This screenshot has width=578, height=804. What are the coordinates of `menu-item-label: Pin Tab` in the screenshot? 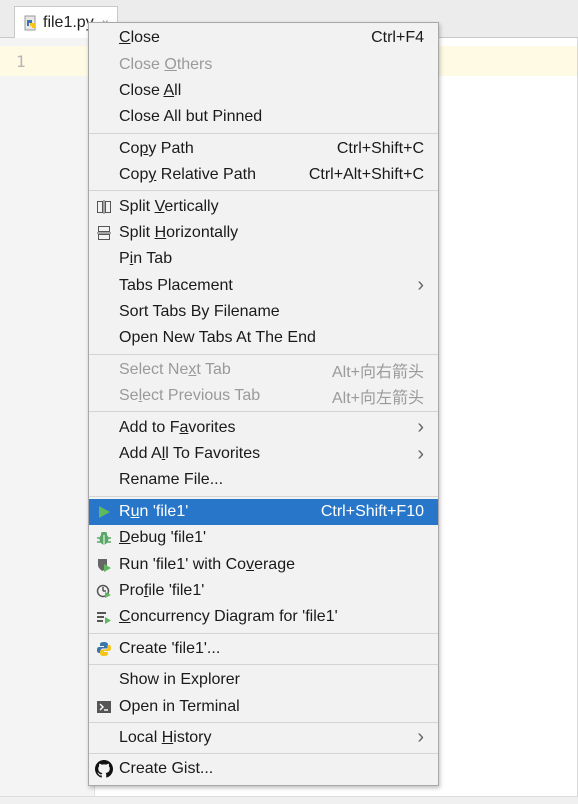 It's located at (271, 259).